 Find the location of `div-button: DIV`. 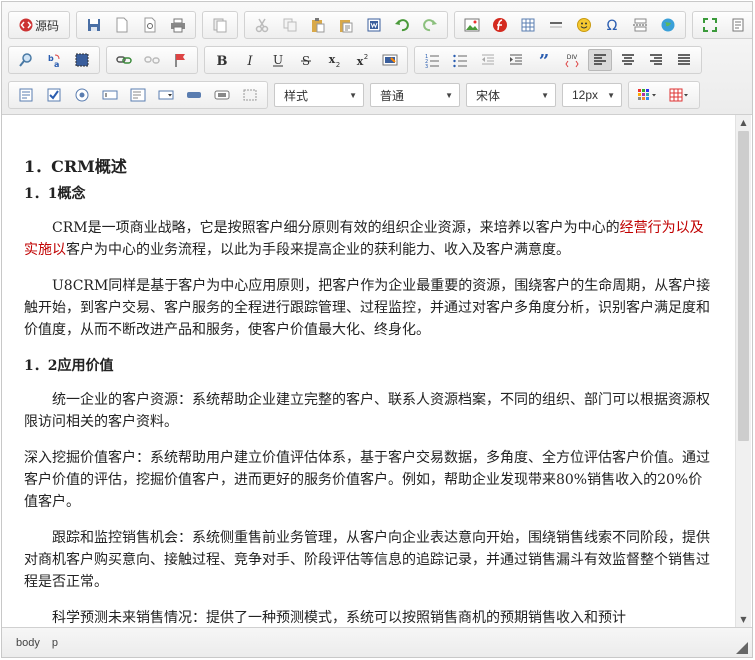

div-button: DIV is located at coordinates (572, 60).